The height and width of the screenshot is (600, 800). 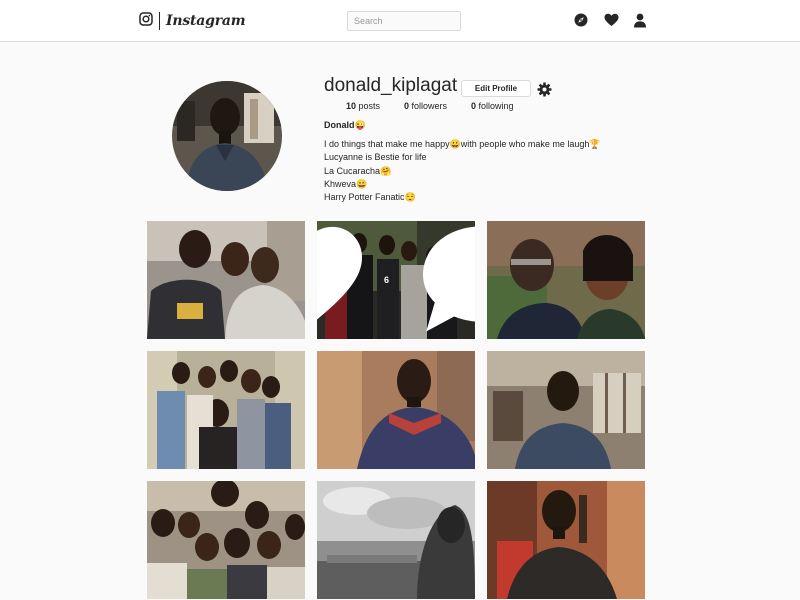 What do you see at coordinates (146, 21) in the screenshot?
I see `instagram-camera-icon` at bounding box center [146, 21].